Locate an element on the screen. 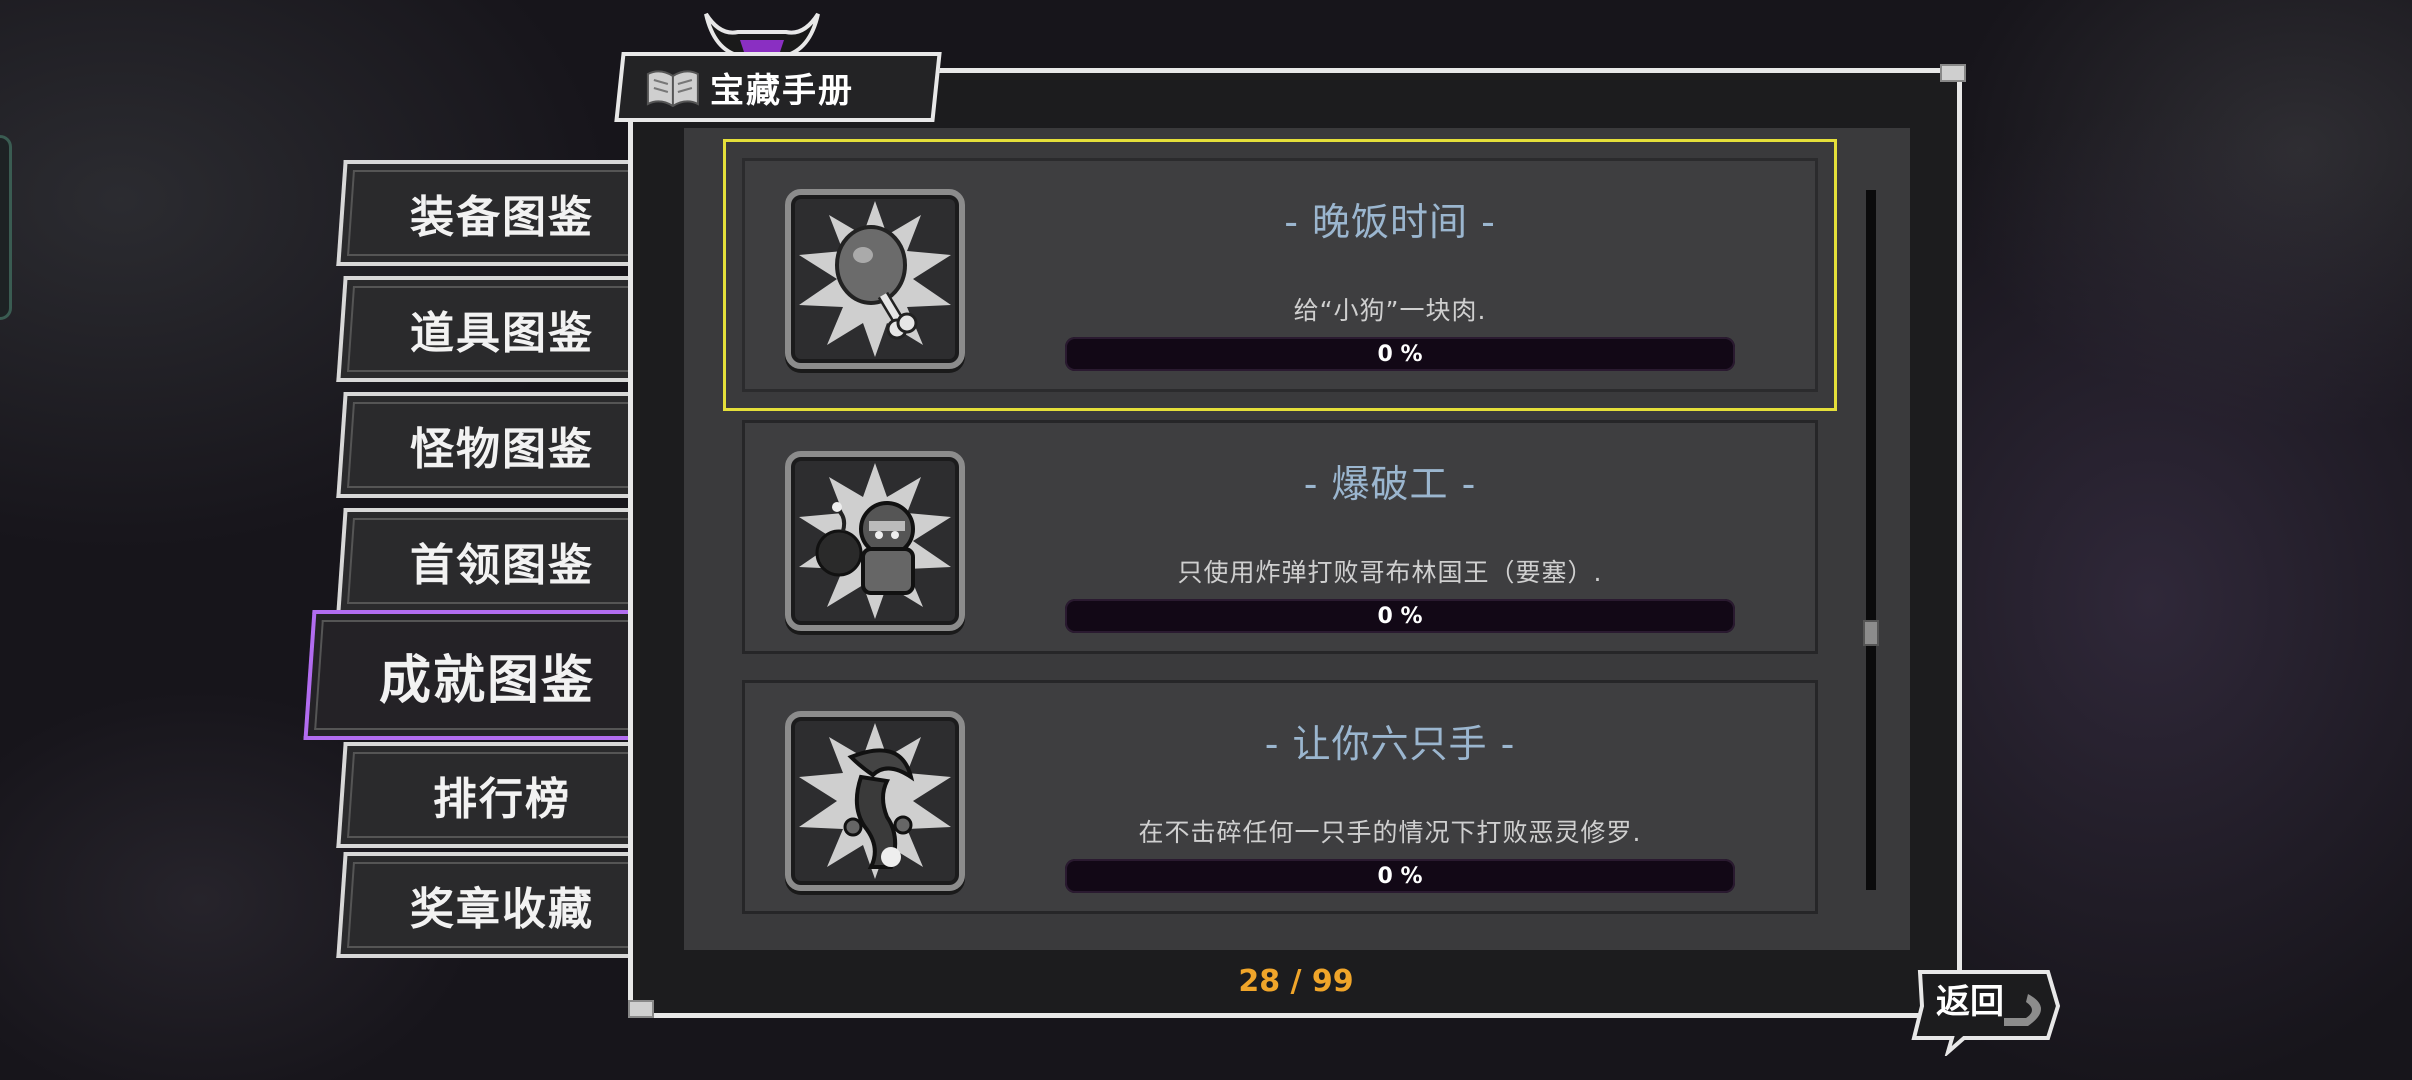 The image size is (2412, 1080). scrollbar-thumb is located at coordinates (1871, 633).